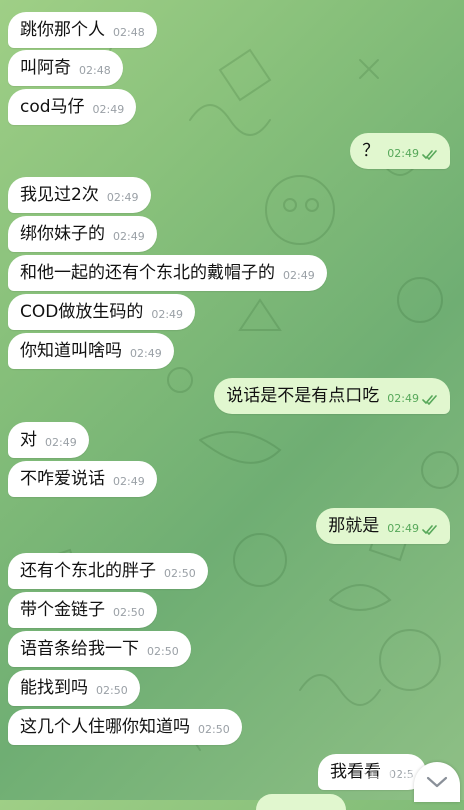 The height and width of the screenshot is (810, 464). Describe the element at coordinates (303, 396) in the screenshot. I see `message-text: 说话是不是有点口吃` at that location.